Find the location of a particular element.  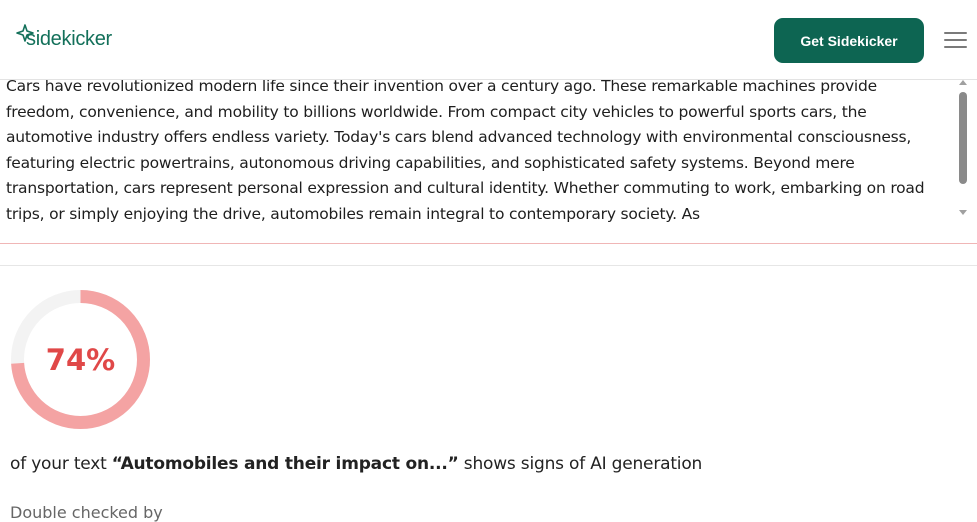

double-checked-label: Double checked by is located at coordinates (86, 512).